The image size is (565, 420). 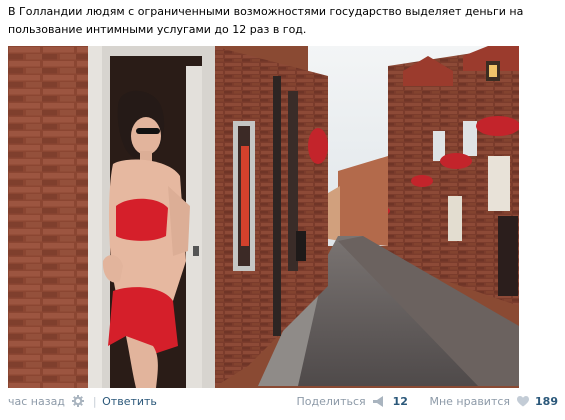 I want to click on heart-icon, so click(x=522, y=401).